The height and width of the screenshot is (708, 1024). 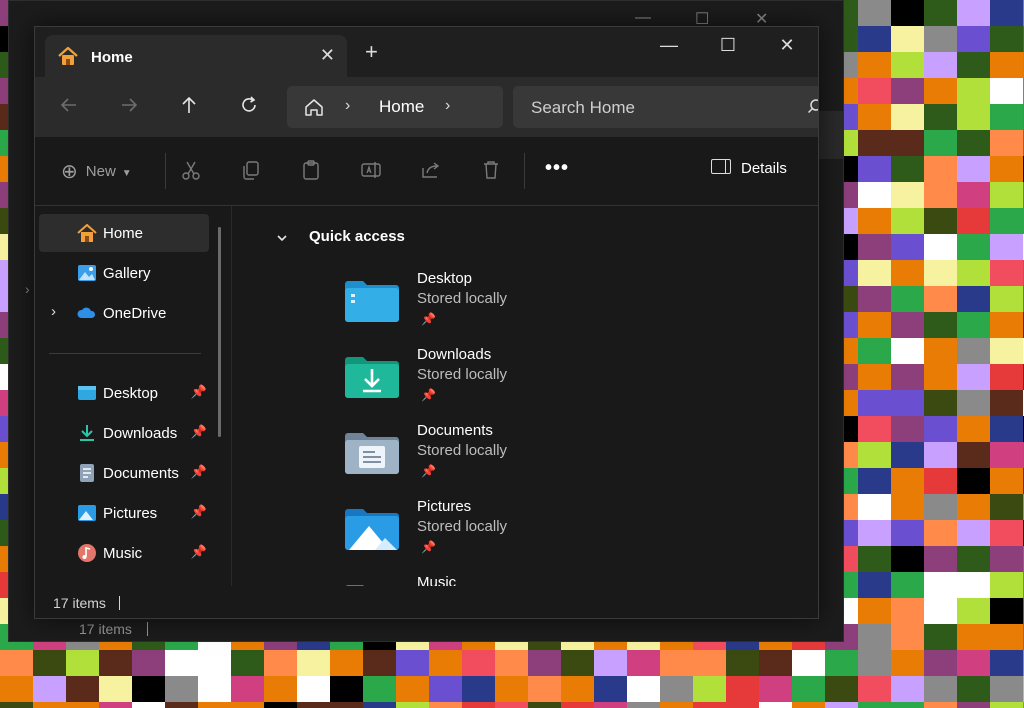 I want to click on quick-access-item-music: Music, so click(x=495, y=580).